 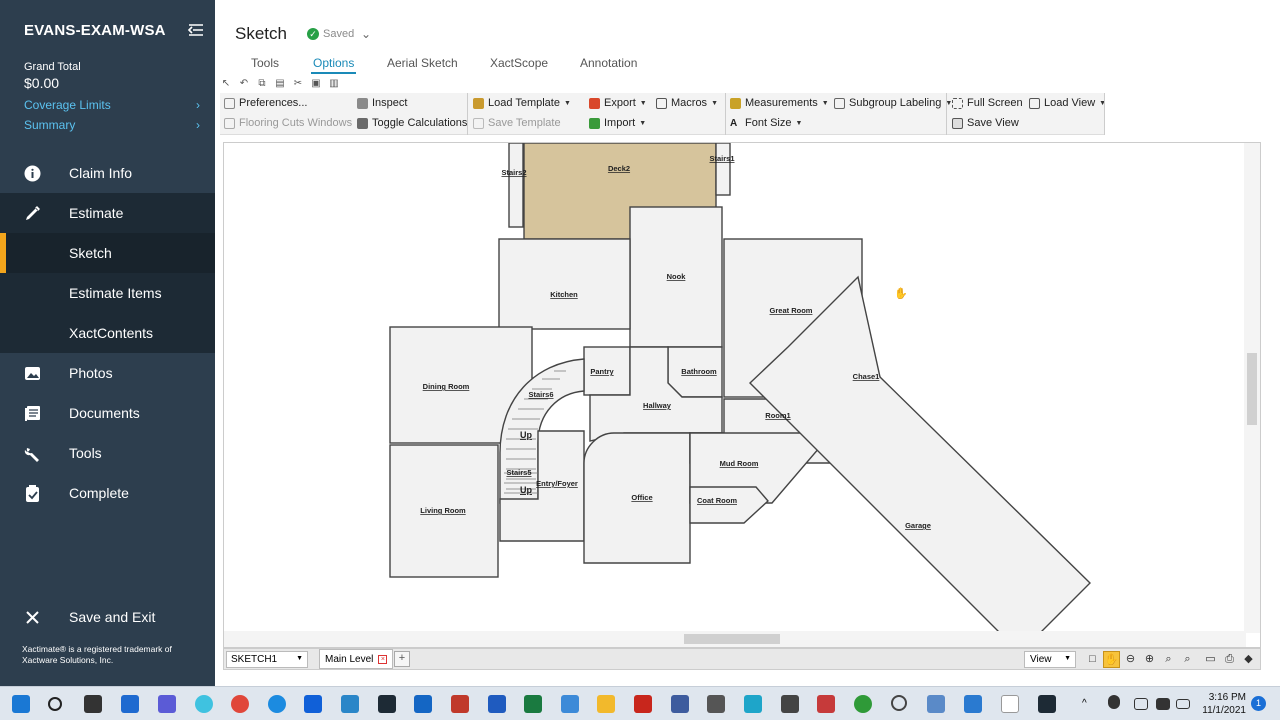 I want to click on nav-photos: Photos, so click(x=107, y=373).